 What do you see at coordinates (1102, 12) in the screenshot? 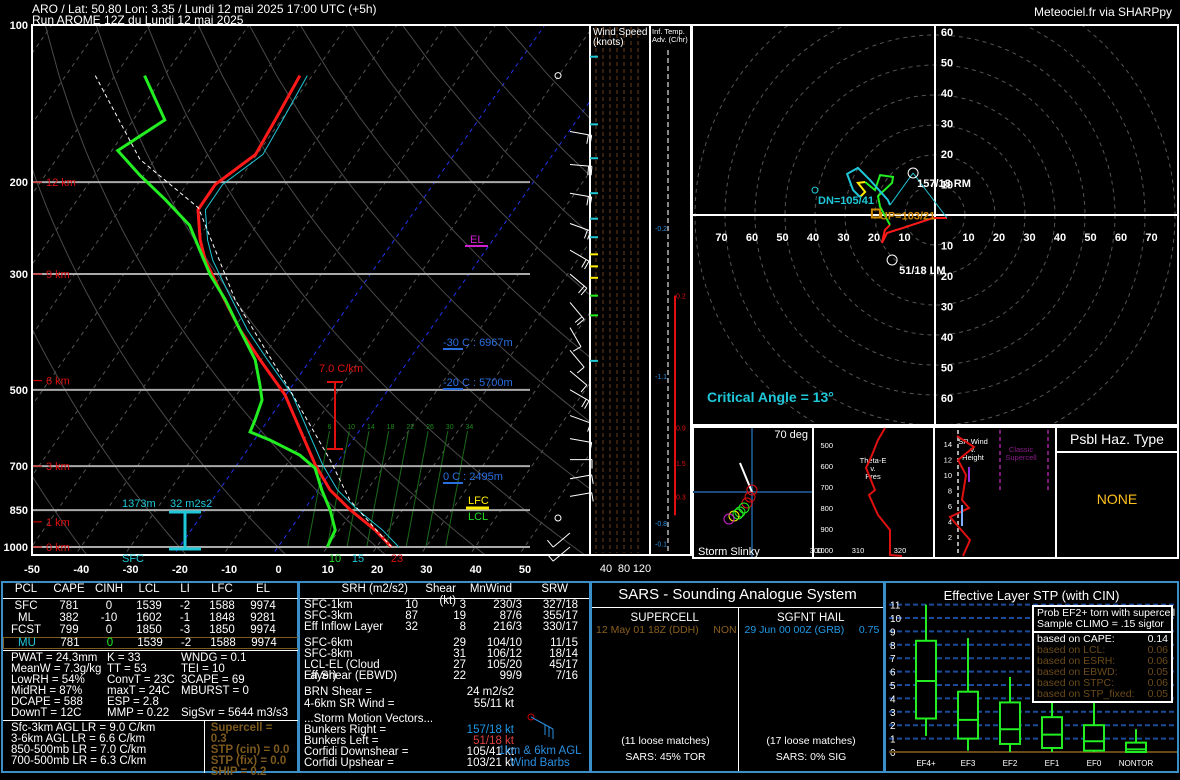
I see `brand-label: Meteociel.fr via SHARPpy` at bounding box center [1102, 12].